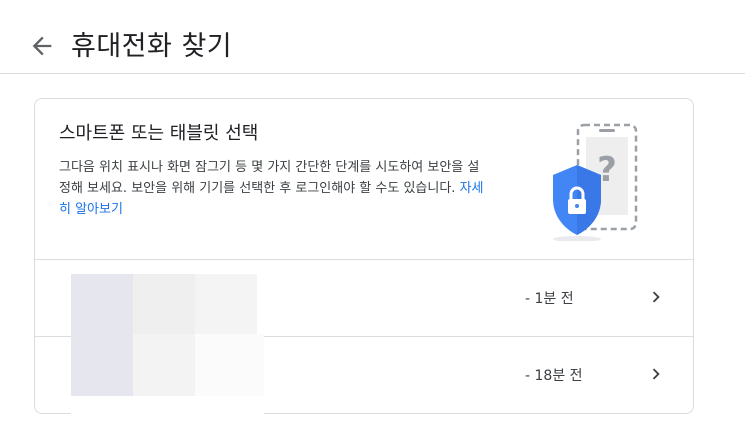 The image size is (745, 448). Describe the element at coordinates (554, 376) in the screenshot. I see `device-last-seen: - 18분 전` at that location.